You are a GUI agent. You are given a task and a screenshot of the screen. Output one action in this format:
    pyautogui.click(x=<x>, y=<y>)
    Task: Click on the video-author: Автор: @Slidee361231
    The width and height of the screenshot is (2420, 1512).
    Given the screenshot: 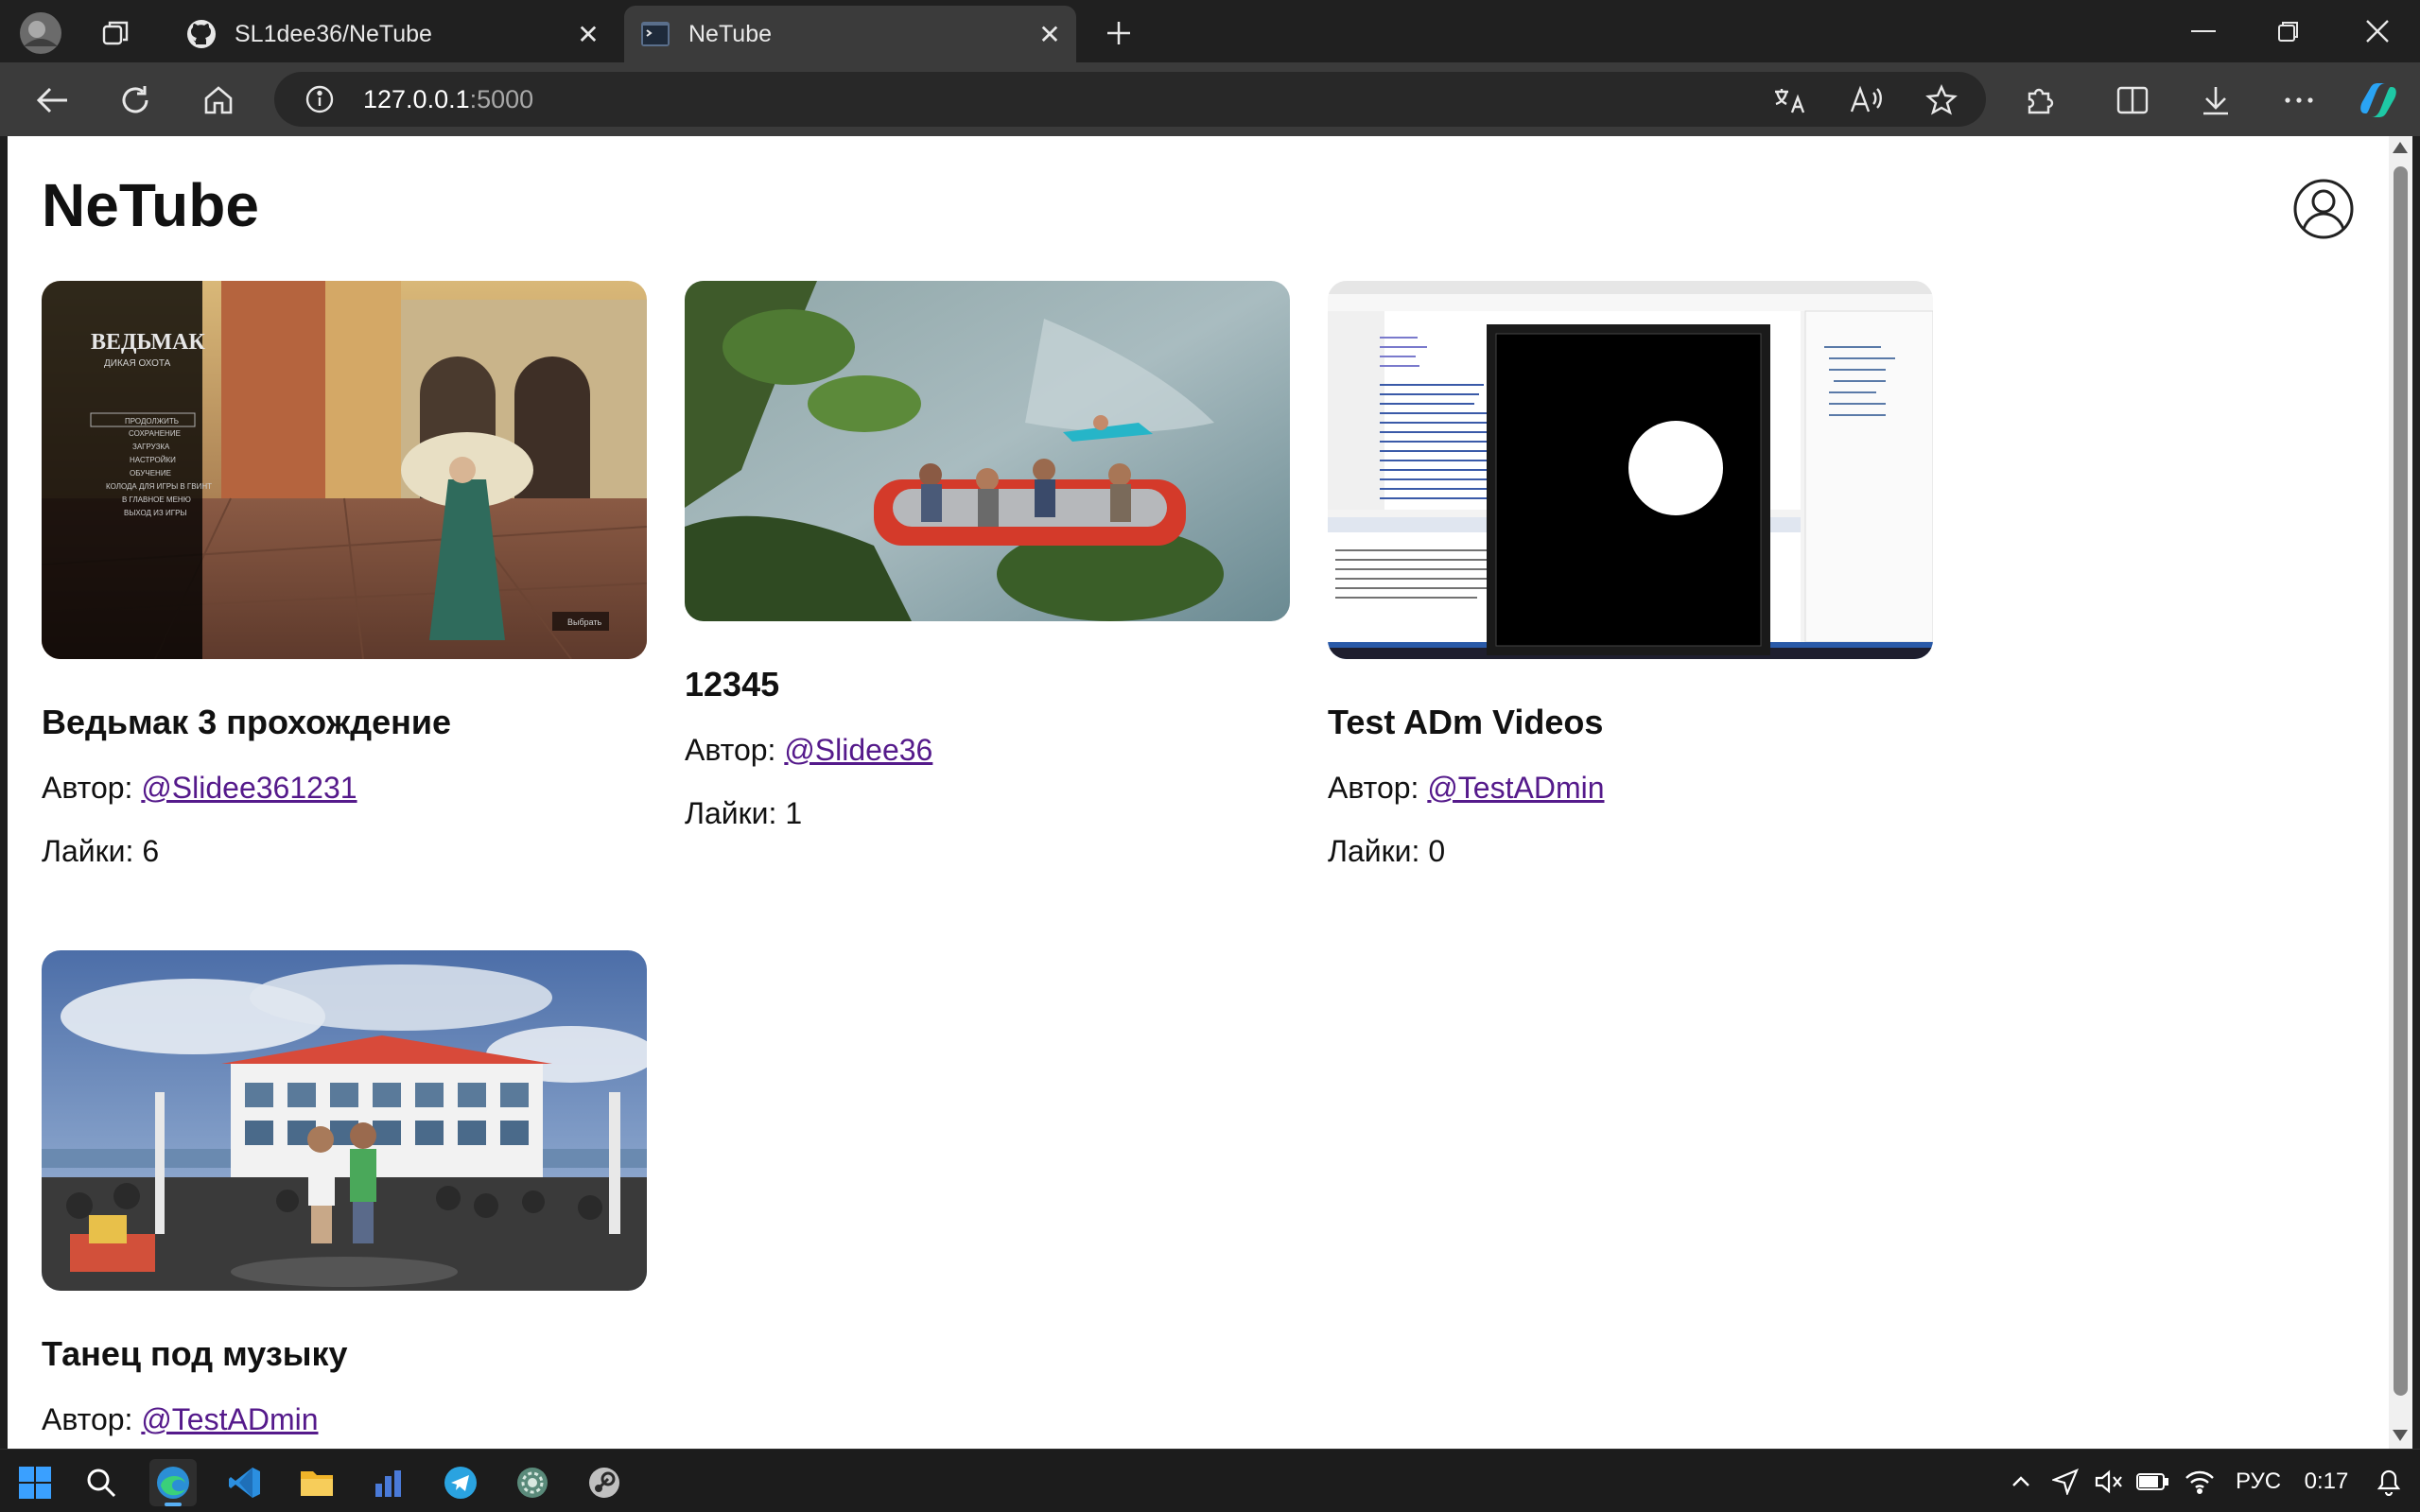 What is the action you would take?
    pyautogui.click(x=200, y=788)
    